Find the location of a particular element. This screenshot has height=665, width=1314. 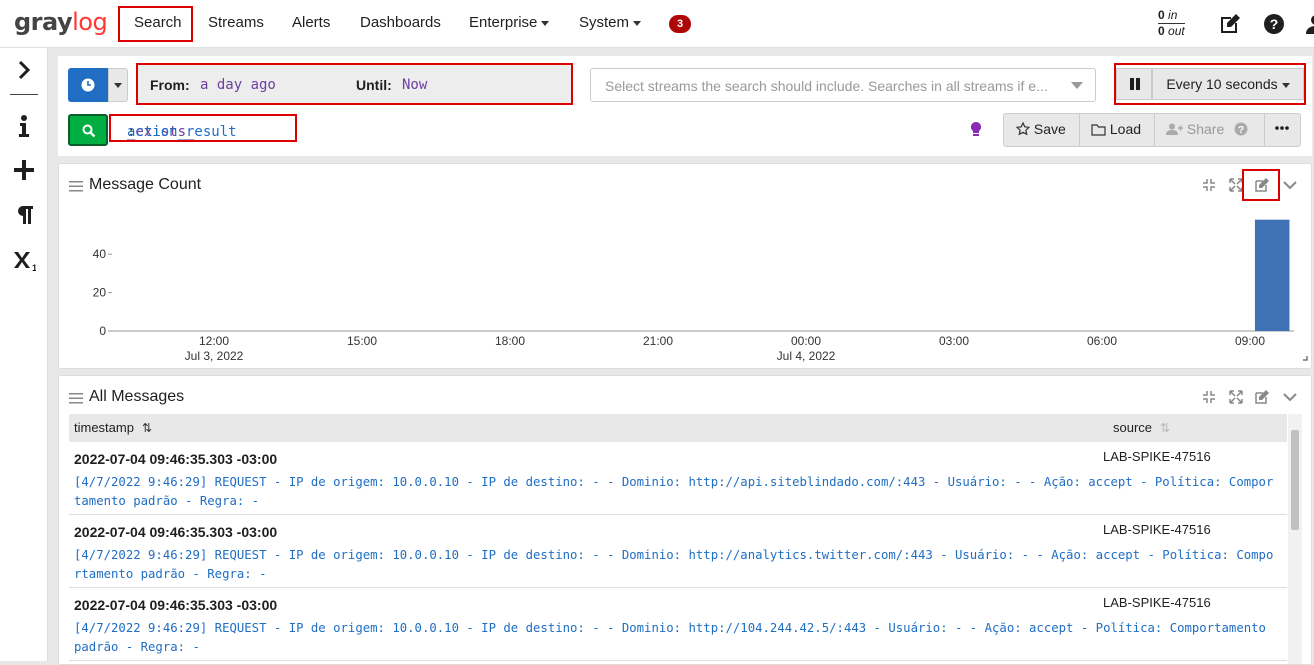

paragraph-icon is located at coordinates (24, 215).